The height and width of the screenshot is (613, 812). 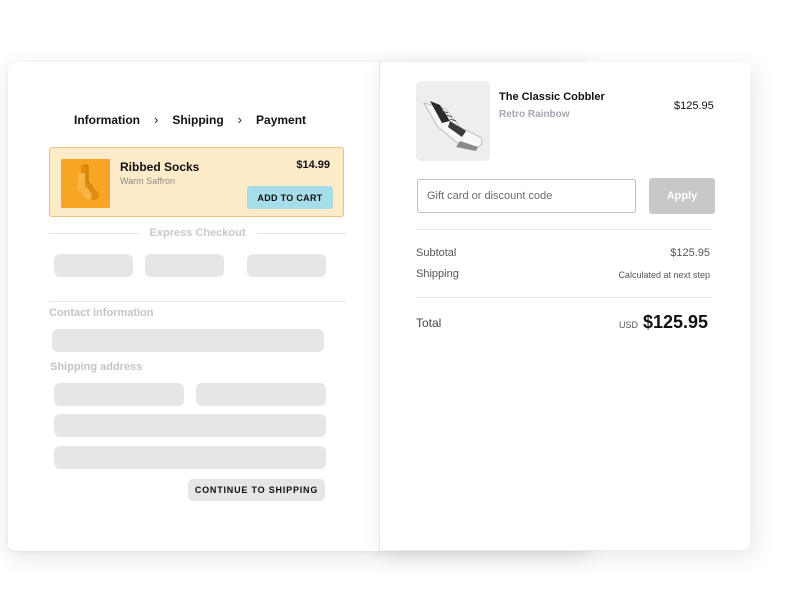 What do you see at coordinates (534, 114) in the screenshot?
I see `summary-product-variant: Retro Rainbow` at bounding box center [534, 114].